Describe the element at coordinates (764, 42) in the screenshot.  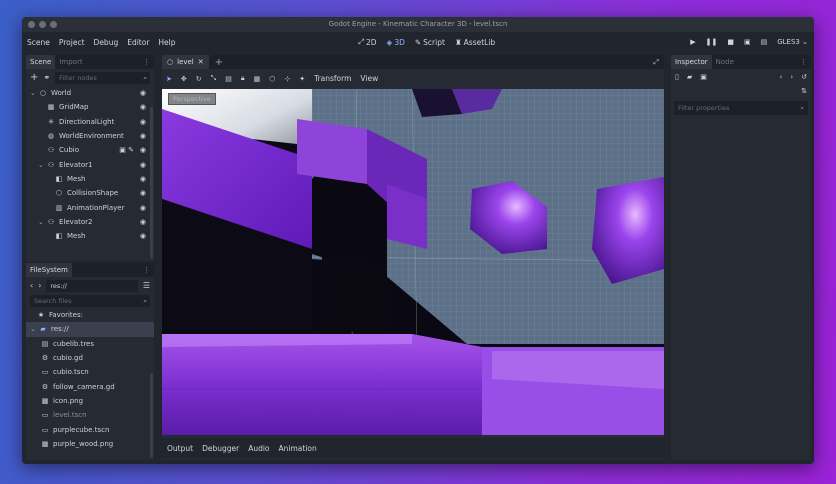
I see `play-custom-icon: ▤` at that location.